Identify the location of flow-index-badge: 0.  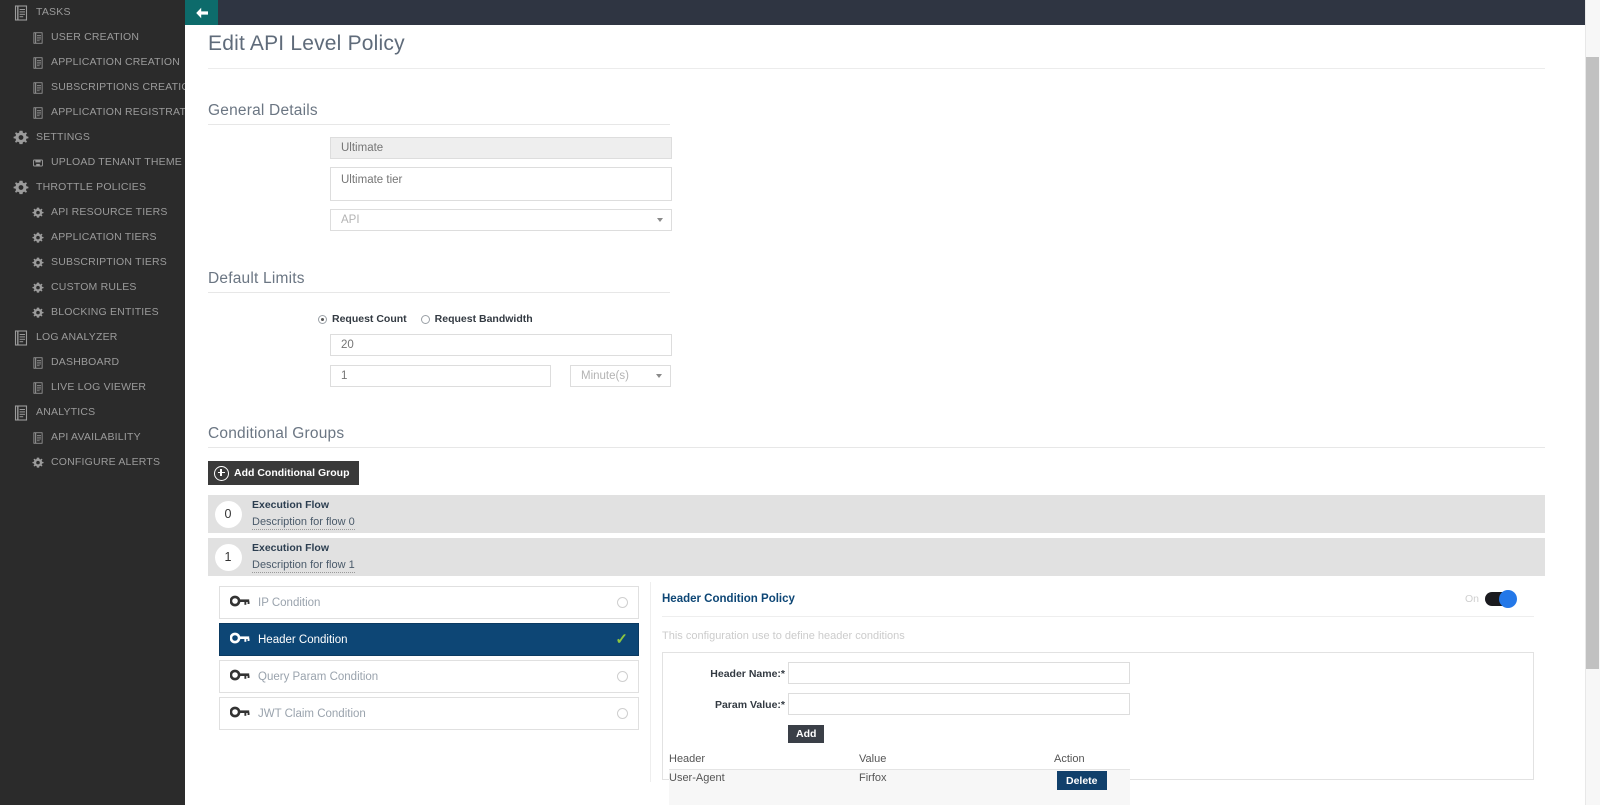
(228, 514).